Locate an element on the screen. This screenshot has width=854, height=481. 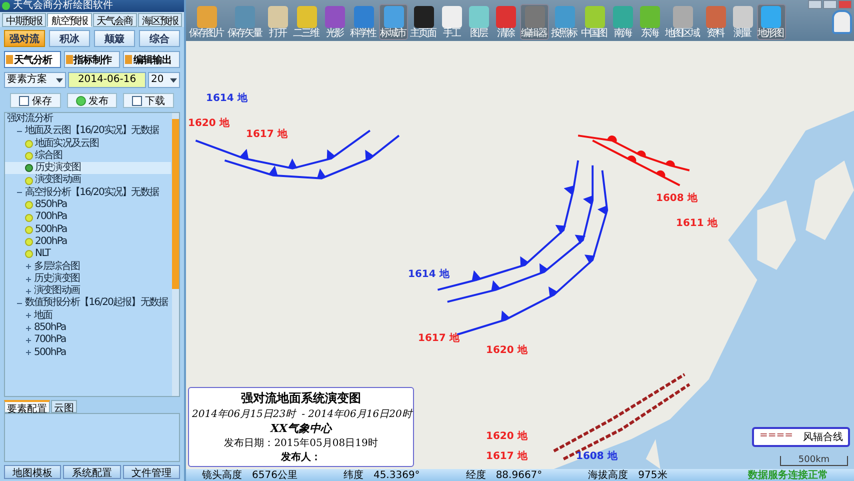
toolbar-button: 打开 is located at coordinates (278, 22).